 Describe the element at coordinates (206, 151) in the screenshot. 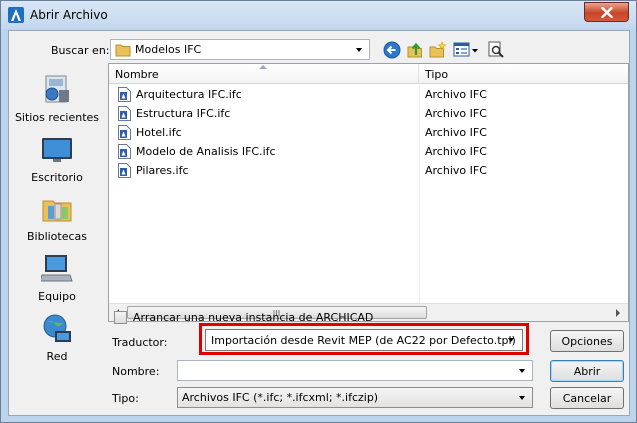

I see `file-name: Modelo de Analisis IFC.ifc` at that location.